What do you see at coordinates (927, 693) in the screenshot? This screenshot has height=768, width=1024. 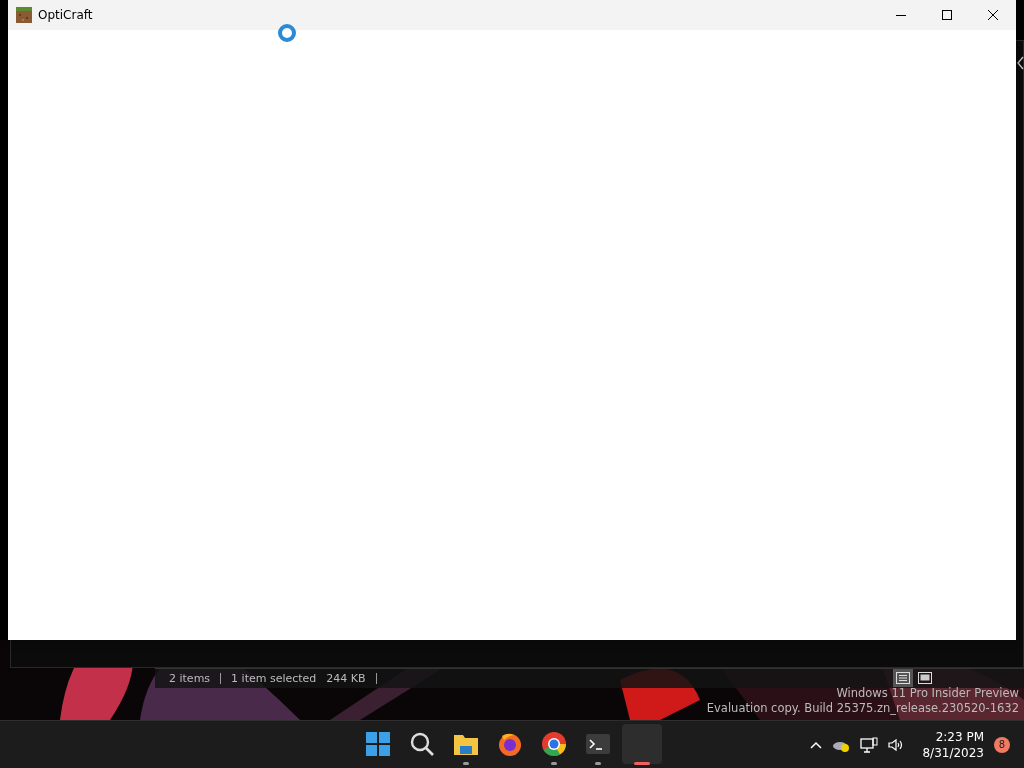 I see `edition-text: Windows 11 Pro Insider Preview` at bounding box center [927, 693].